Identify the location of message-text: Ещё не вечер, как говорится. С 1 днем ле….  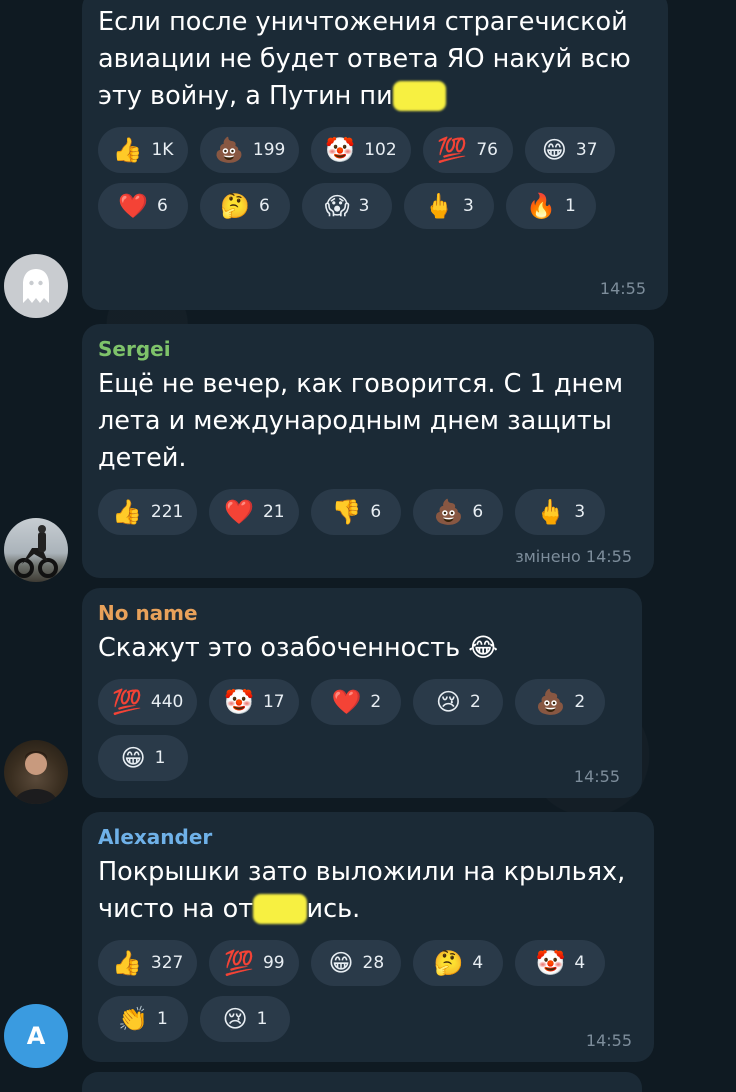
(361, 421).